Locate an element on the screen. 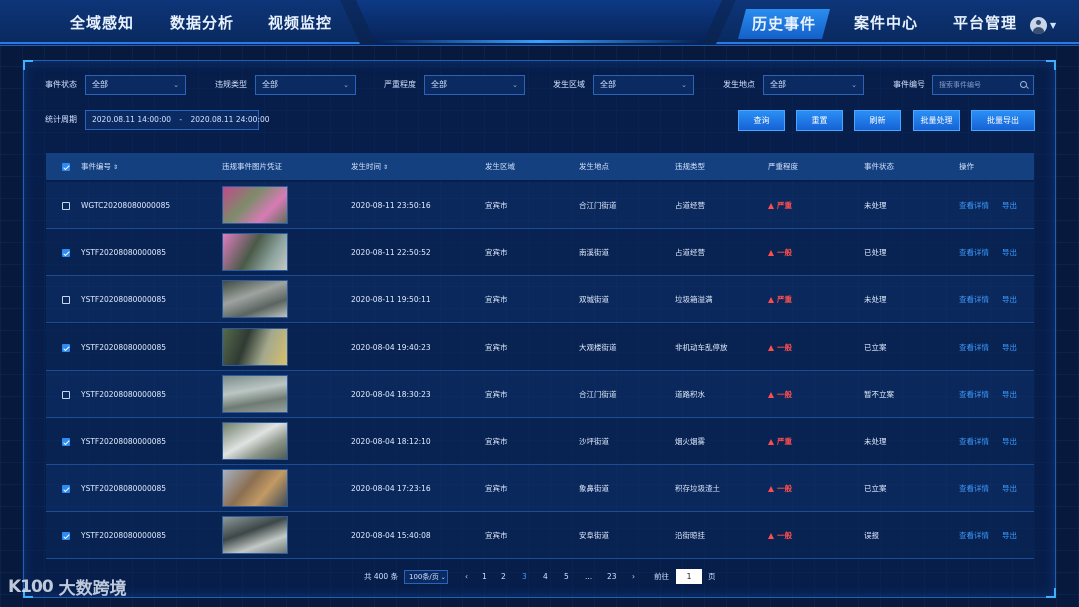 The height and width of the screenshot is (607, 1079). page-size-select: 100条/页 ⌄ is located at coordinates (426, 577).